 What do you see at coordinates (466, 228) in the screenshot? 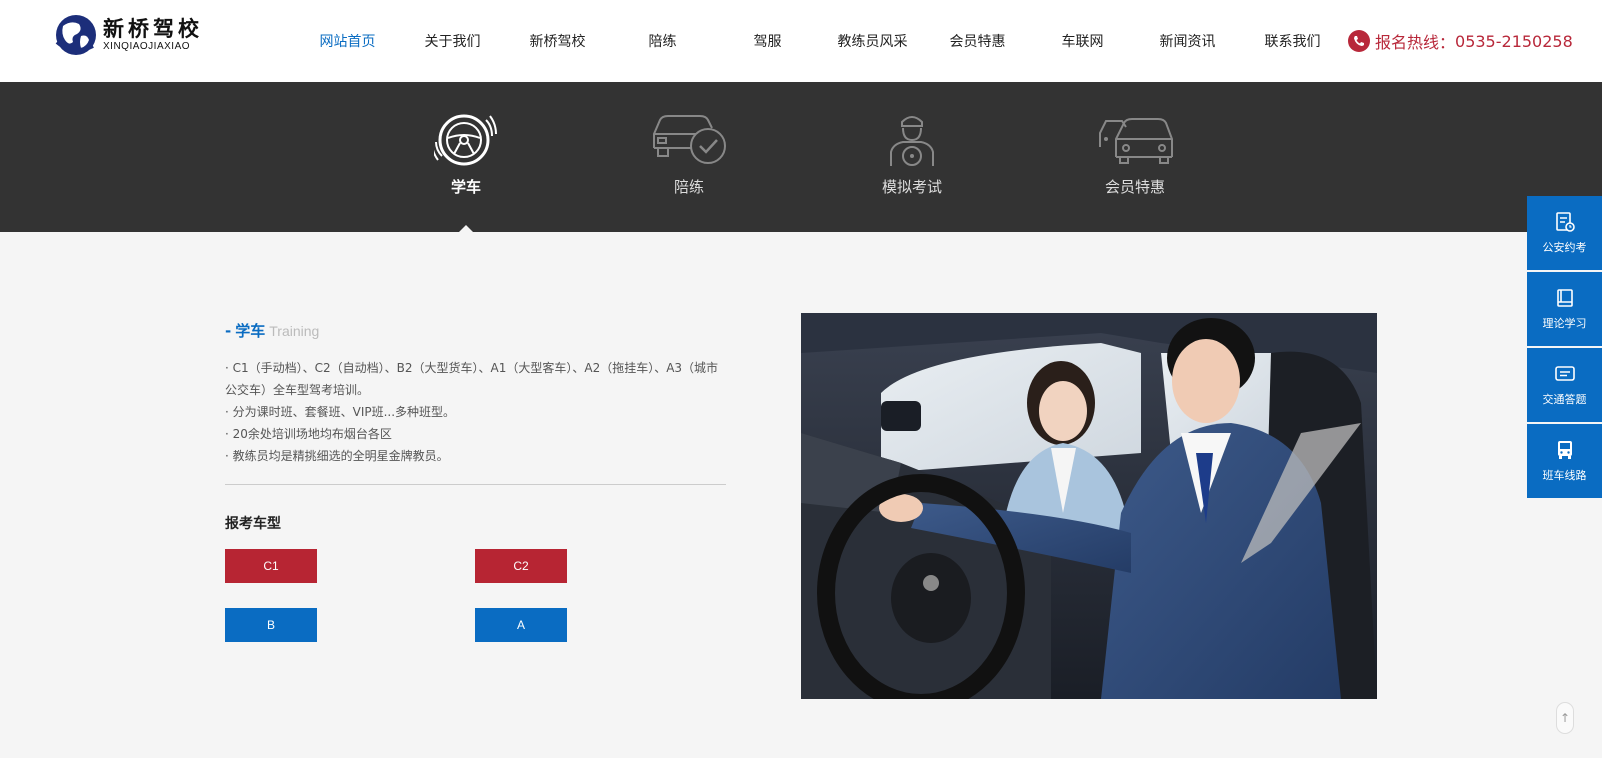
I see `active-tab-caret` at bounding box center [466, 228].